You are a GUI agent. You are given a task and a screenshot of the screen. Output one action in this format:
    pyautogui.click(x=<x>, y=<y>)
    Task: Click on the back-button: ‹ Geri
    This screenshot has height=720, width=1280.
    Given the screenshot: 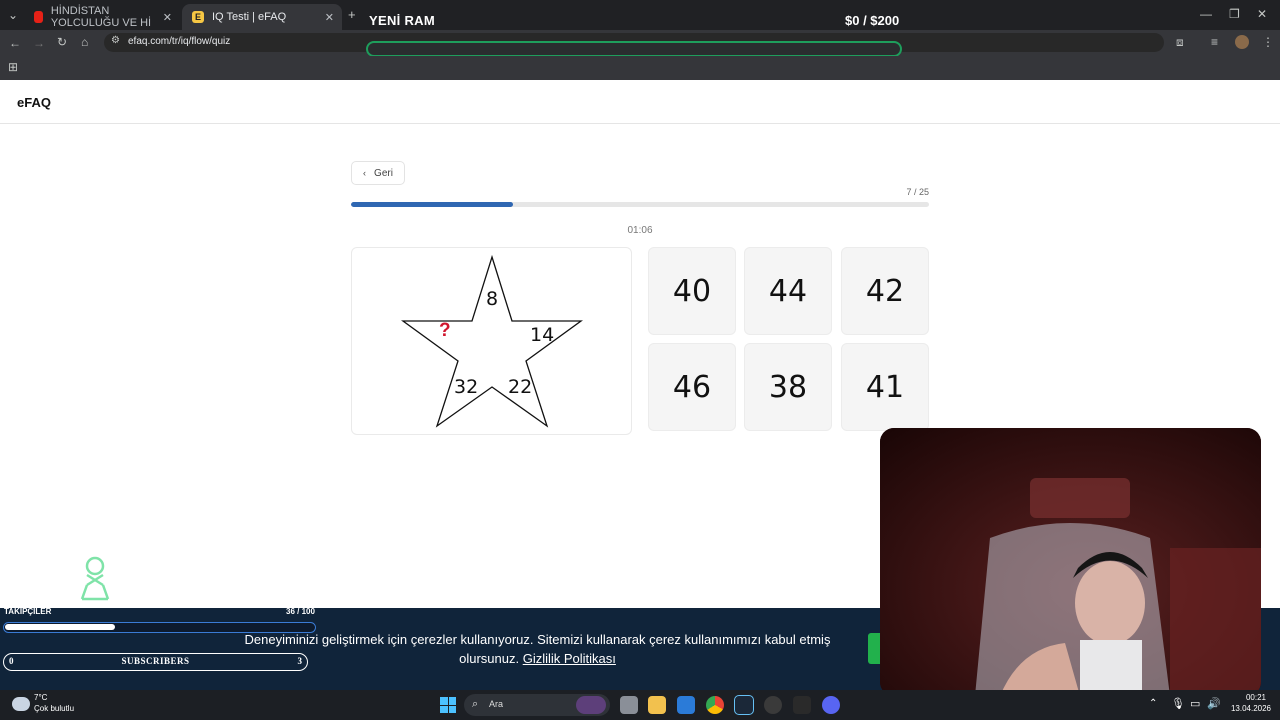 What is the action you would take?
    pyautogui.click(x=378, y=173)
    